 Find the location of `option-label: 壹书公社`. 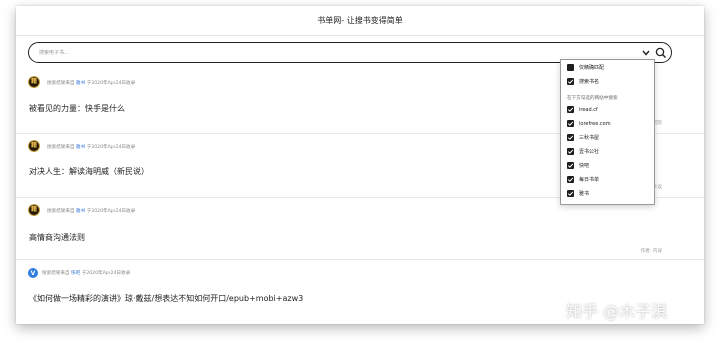

option-label: 壹书公社 is located at coordinates (589, 152).